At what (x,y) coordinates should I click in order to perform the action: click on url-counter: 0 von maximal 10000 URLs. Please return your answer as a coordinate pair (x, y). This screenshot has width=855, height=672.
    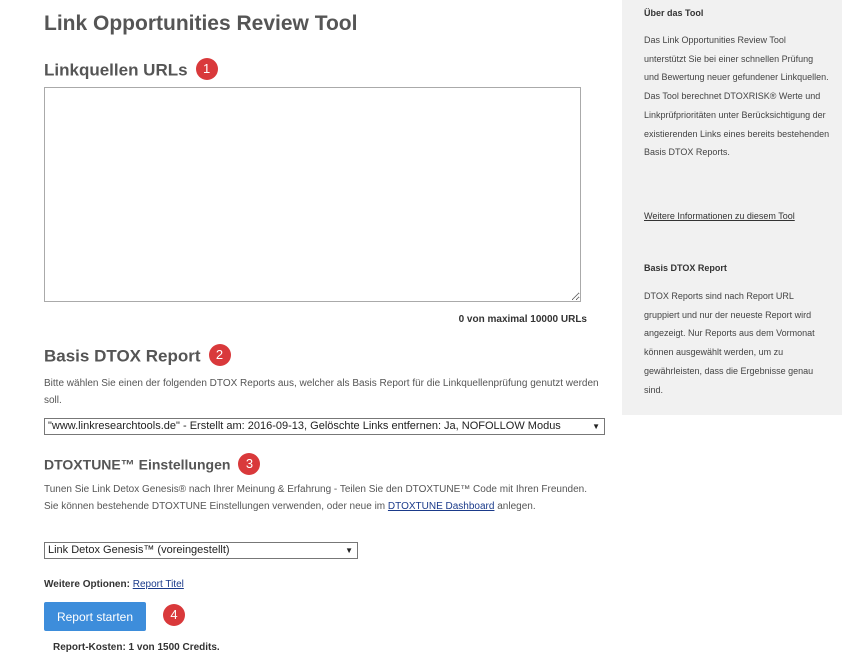
    Looking at the image, I should click on (522, 319).